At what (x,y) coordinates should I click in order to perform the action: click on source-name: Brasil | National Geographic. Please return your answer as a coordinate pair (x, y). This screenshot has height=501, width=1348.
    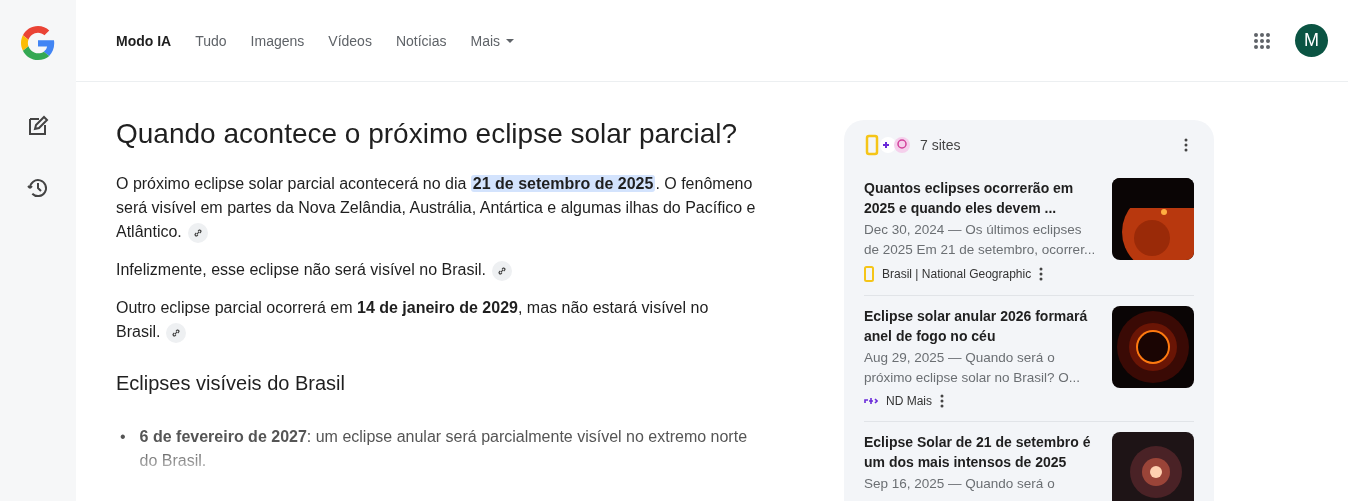
    Looking at the image, I should click on (957, 274).